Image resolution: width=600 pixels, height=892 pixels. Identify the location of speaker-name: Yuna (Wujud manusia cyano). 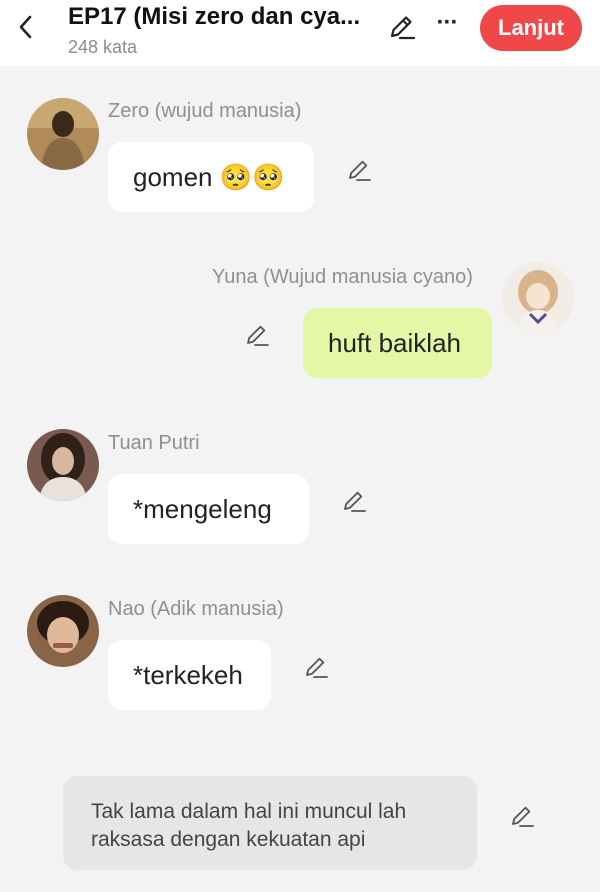
(342, 277).